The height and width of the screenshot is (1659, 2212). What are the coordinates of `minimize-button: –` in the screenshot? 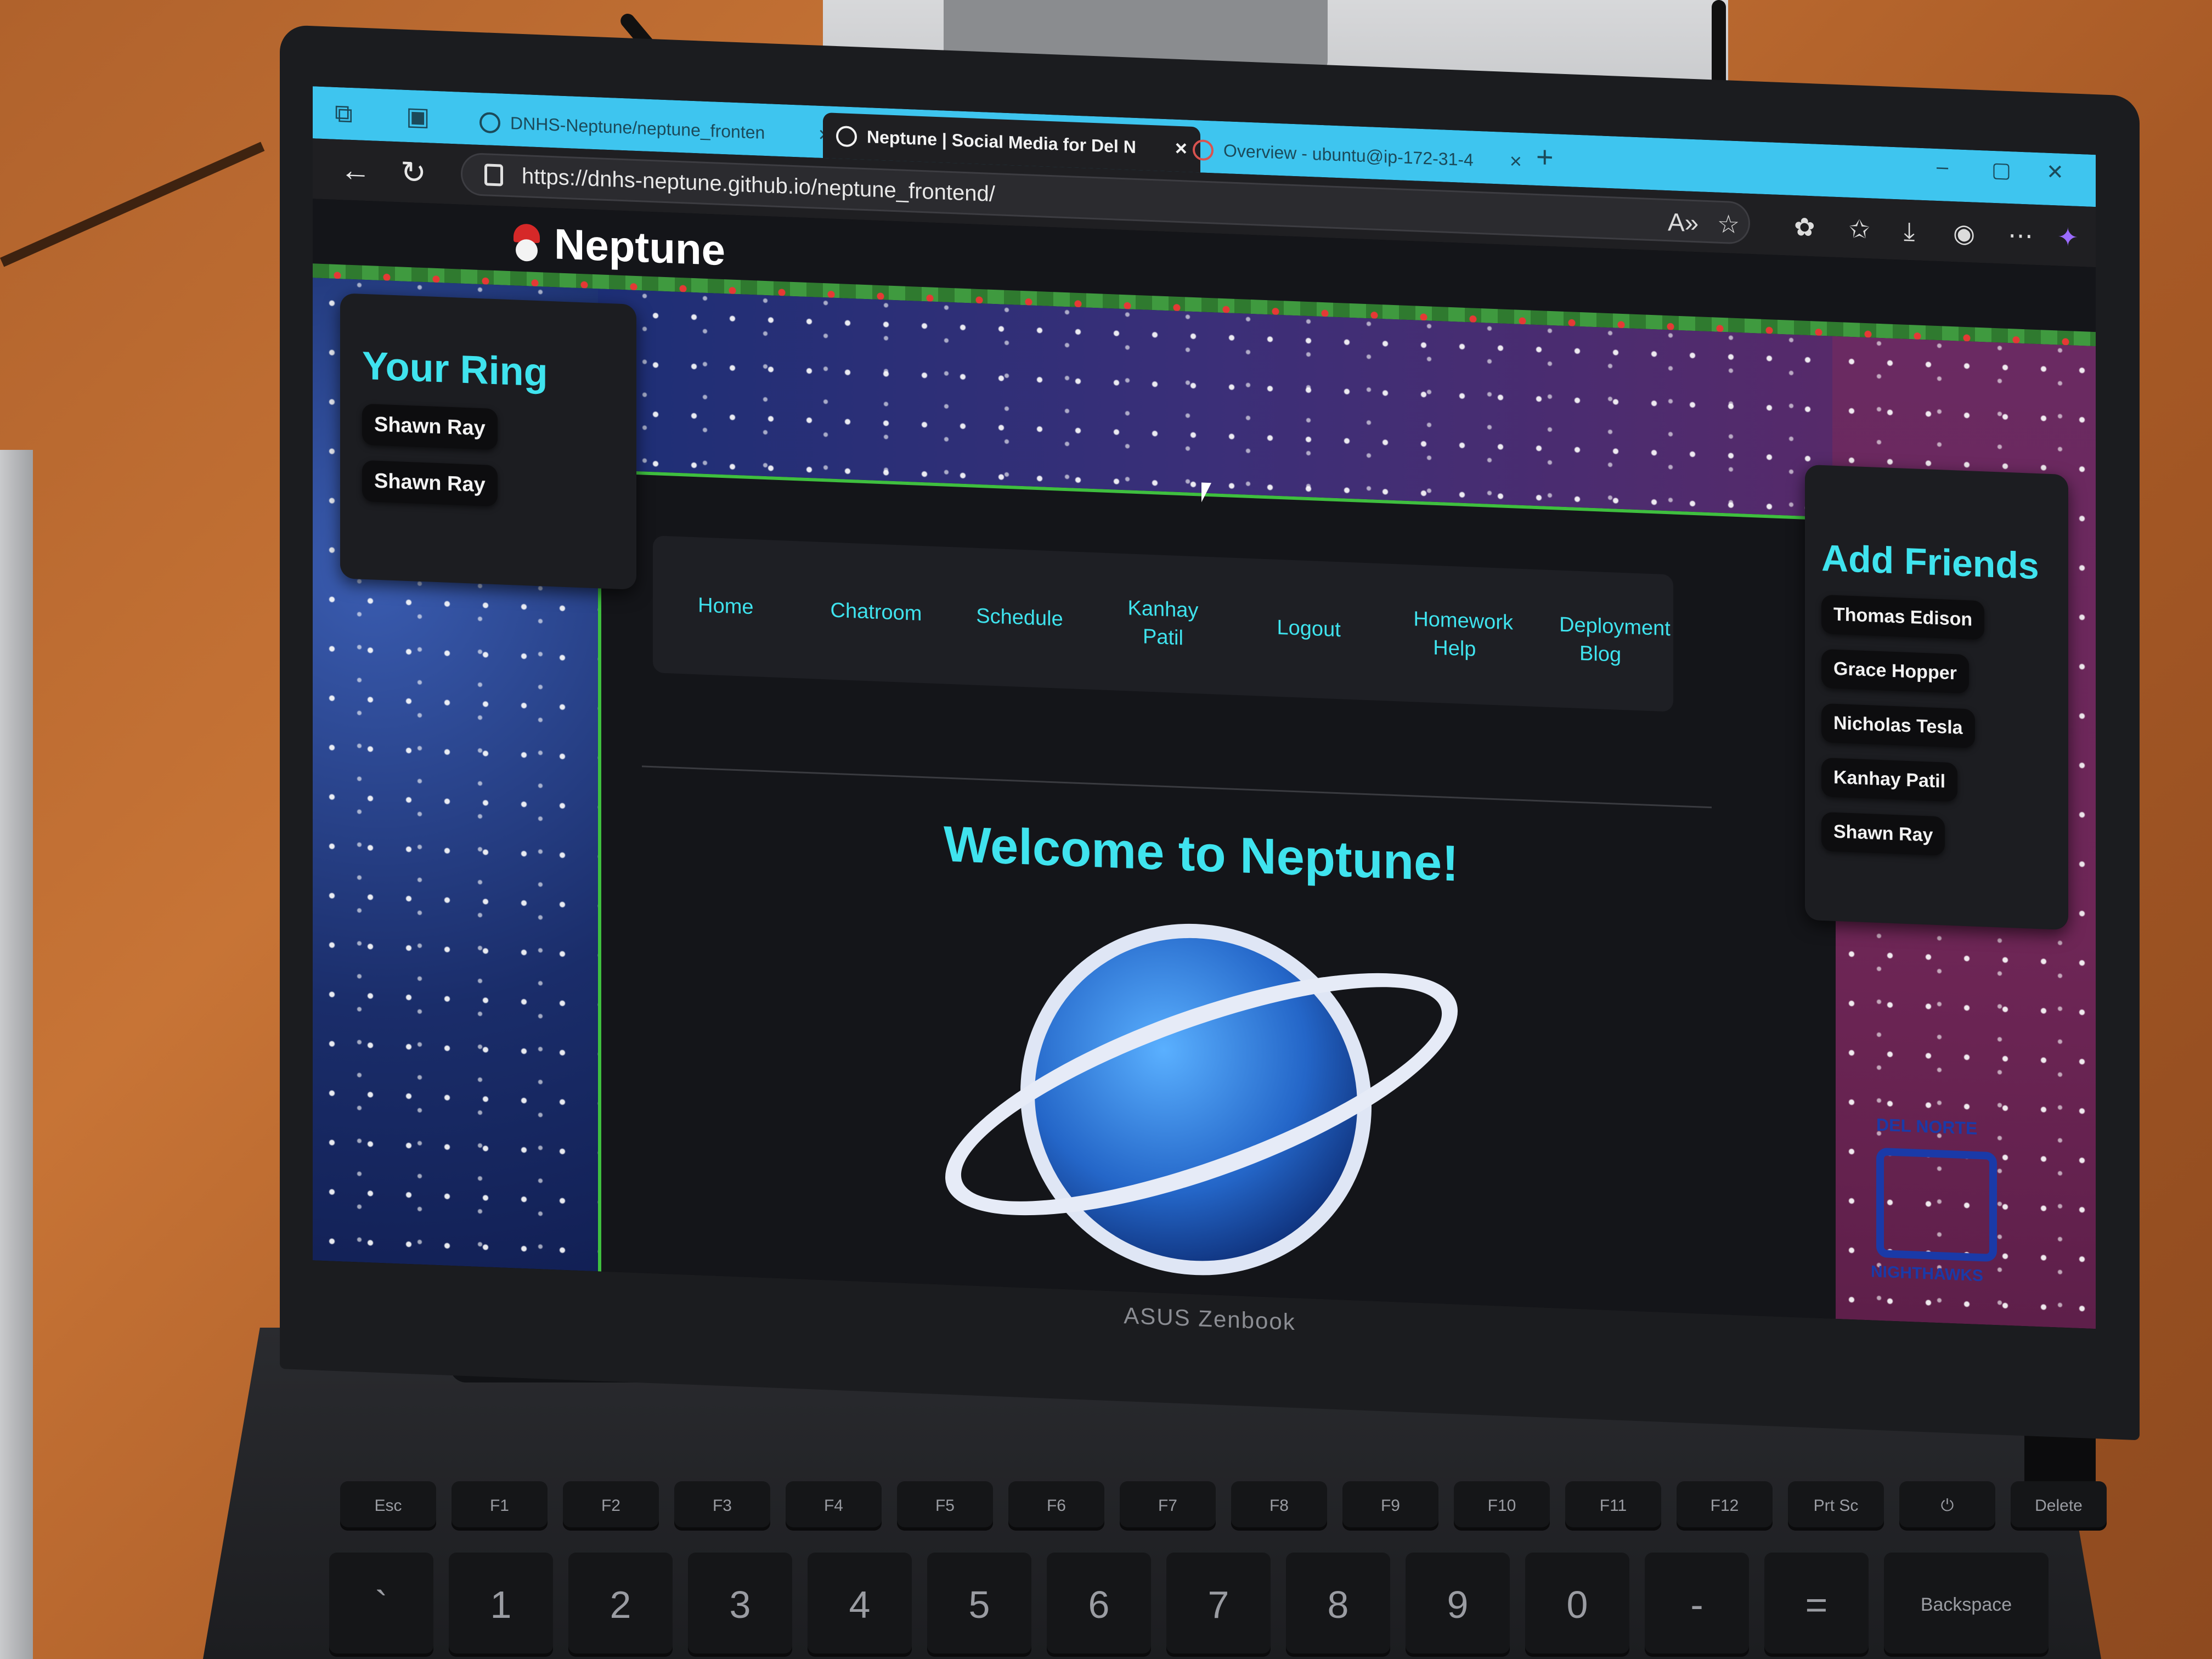 It's located at (1943, 167).